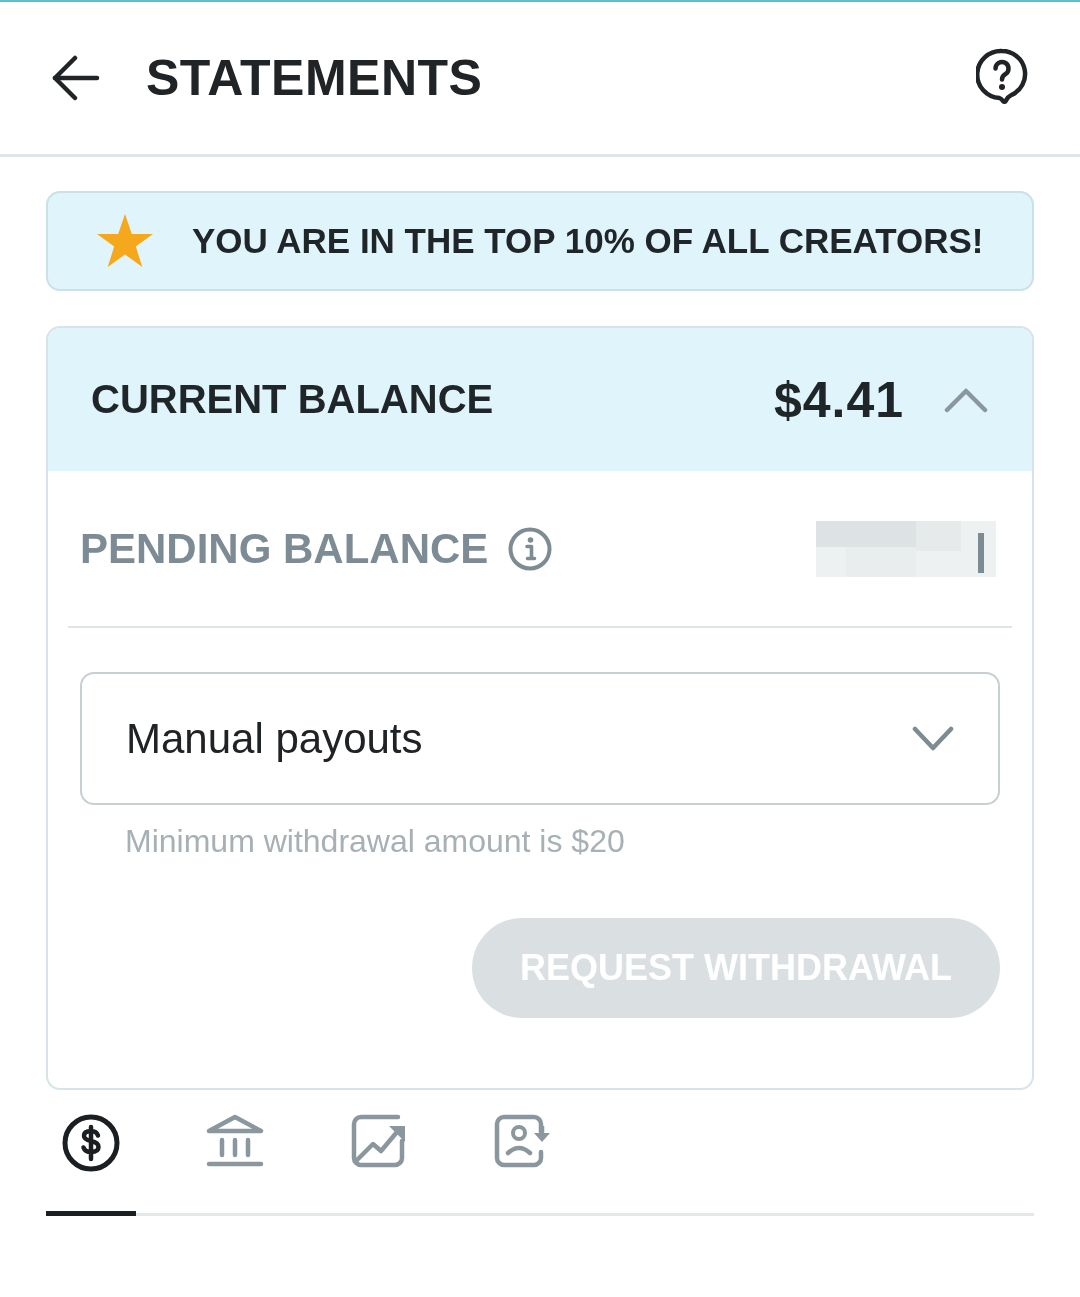 The image size is (1080, 1297). What do you see at coordinates (838, 399) in the screenshot?
I see `balance-amount: $4.41` at bounding box center [838, 399].